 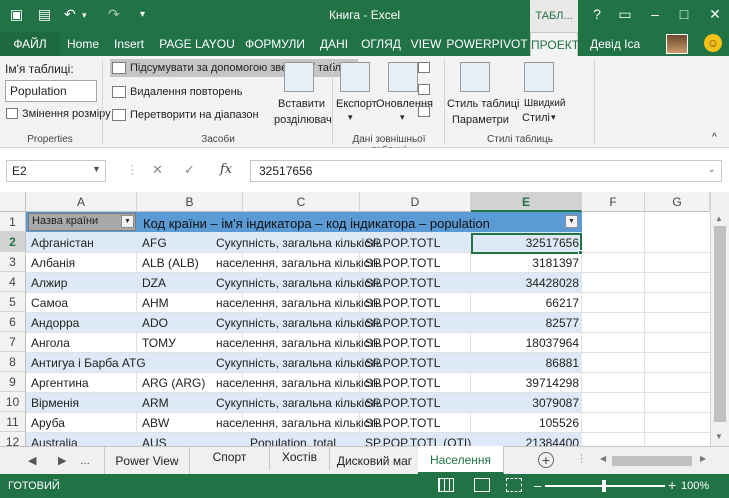 I want to click on hscroll-thumb, so click(x=652, y=461).